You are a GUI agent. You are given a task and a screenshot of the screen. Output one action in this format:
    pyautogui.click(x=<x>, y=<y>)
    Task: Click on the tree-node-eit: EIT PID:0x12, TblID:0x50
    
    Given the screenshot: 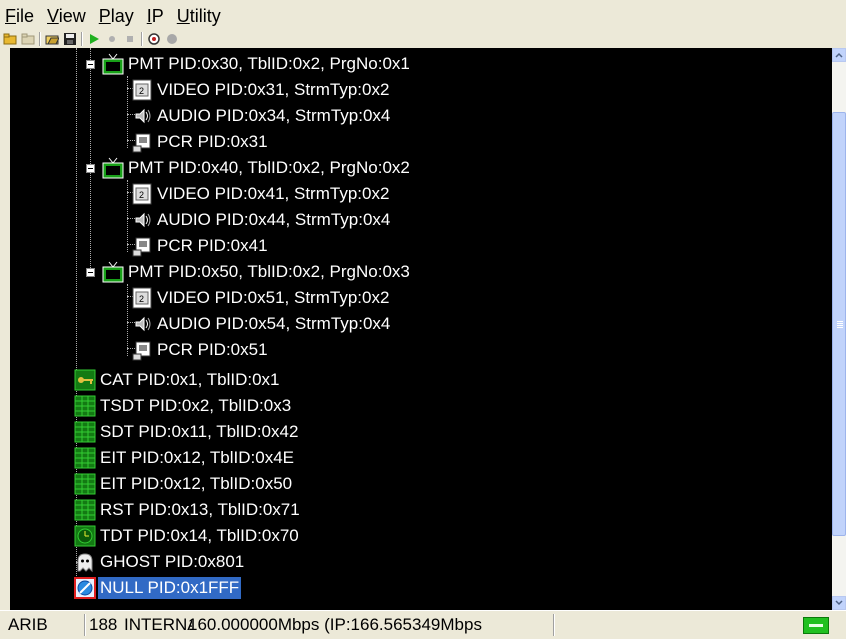 What is the action you would take?
    pyautogui.click(x=184, y=484)
    